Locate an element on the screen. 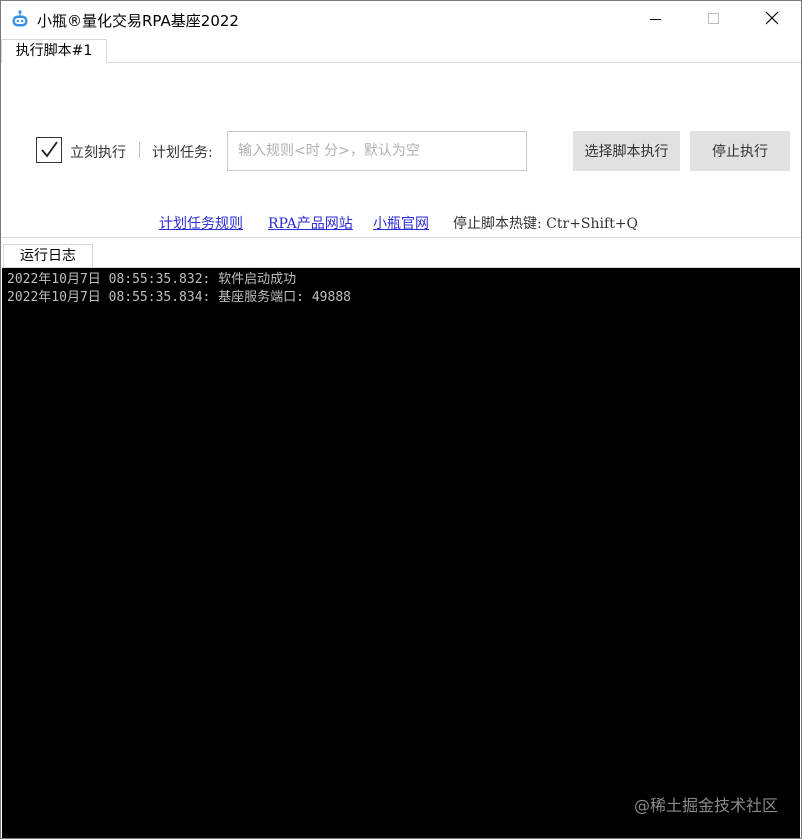 The width and height of the screenshot is (802, 839). select-script-button: 选择脚本执行 is located at coordinates (626, 151).